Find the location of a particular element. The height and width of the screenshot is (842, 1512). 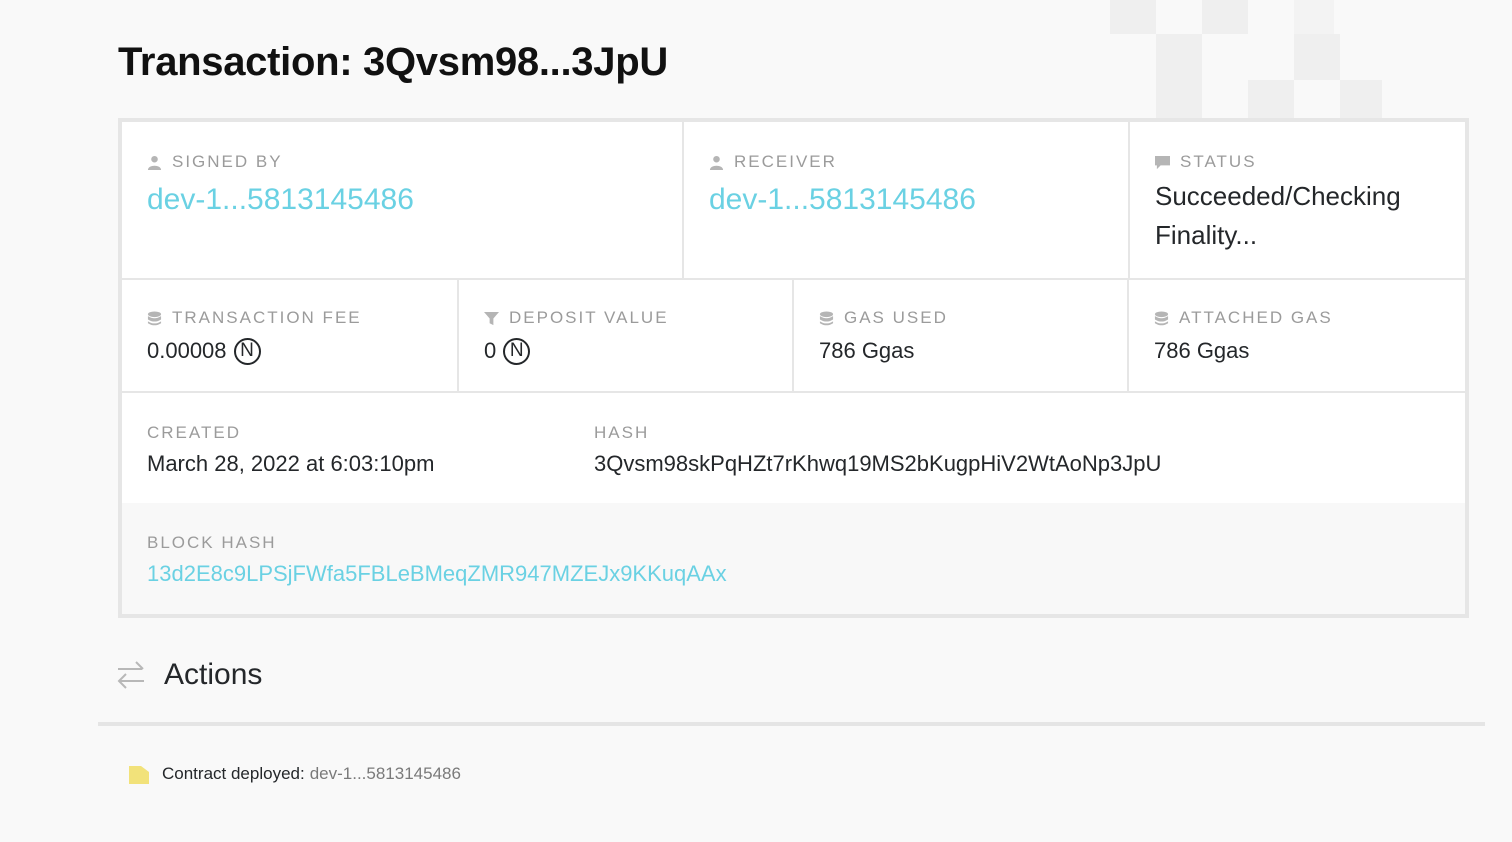

transaction-fee-label-row: TRANSACTION FEE is located at coordinates (302, 318).